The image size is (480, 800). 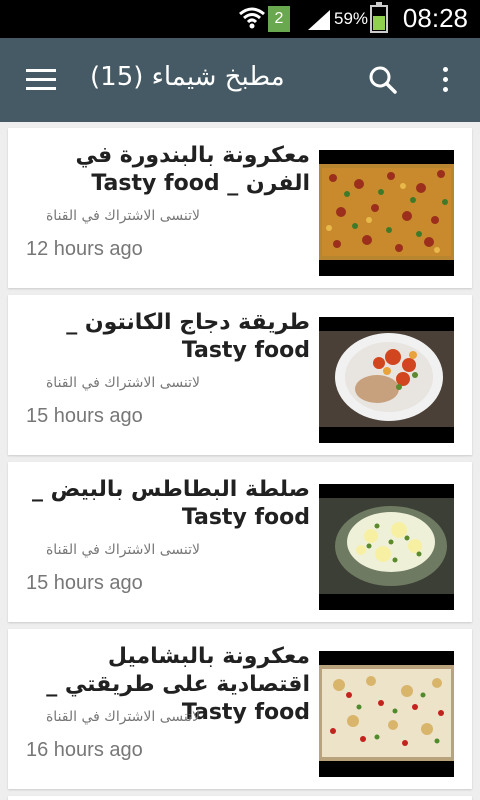 I want to click on search-icon, so click(x=383, y=80).